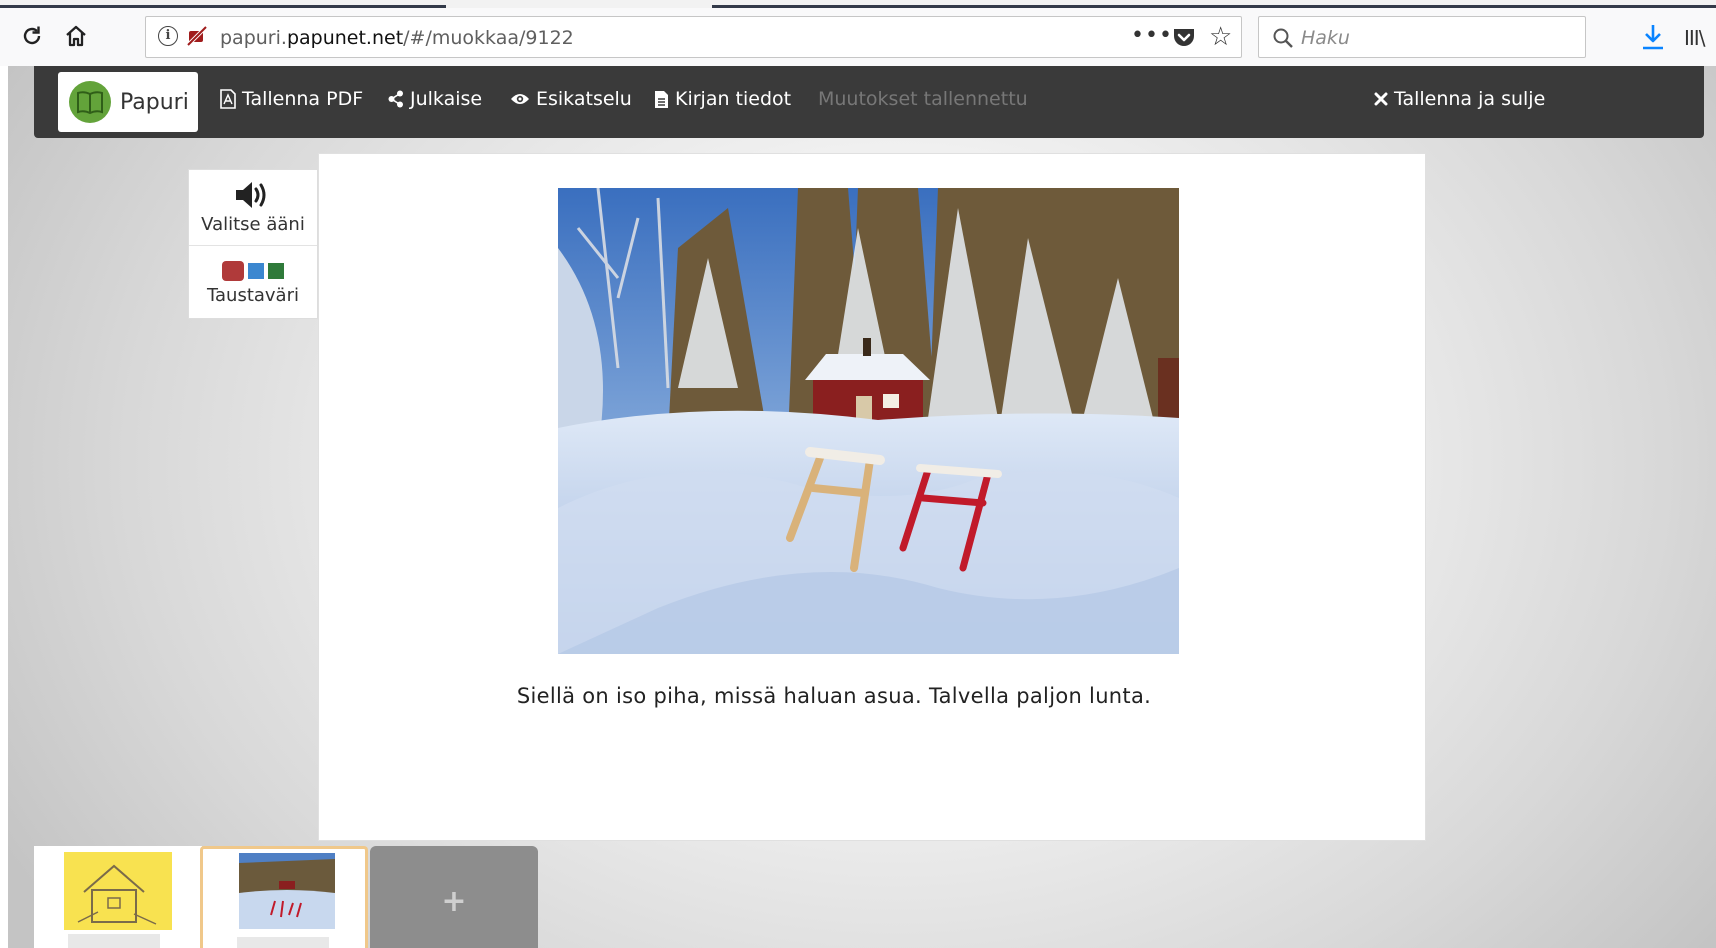 Image resolution: width=1716 pixels, height=948 pixels. I want to click on background-color-button: Taustaväri, so click(253, 282).